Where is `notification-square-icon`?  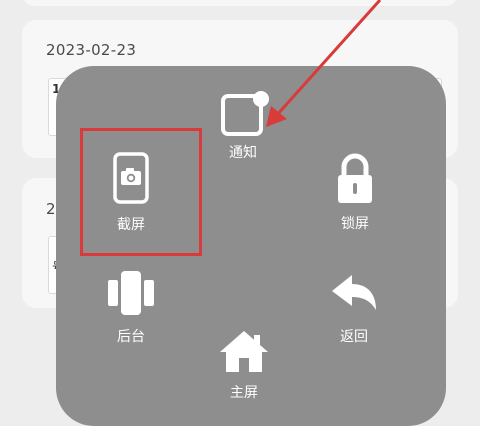 notification-square-icon is located at coordinates (245, 113).